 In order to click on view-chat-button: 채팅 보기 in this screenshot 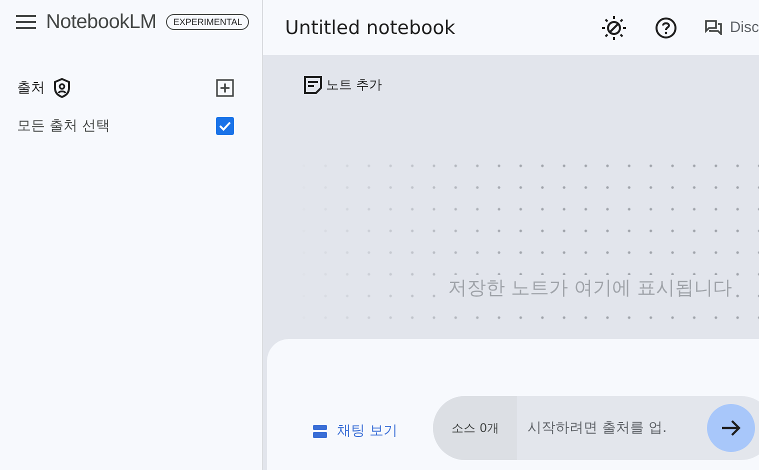, I will do `click(355, 431)`.